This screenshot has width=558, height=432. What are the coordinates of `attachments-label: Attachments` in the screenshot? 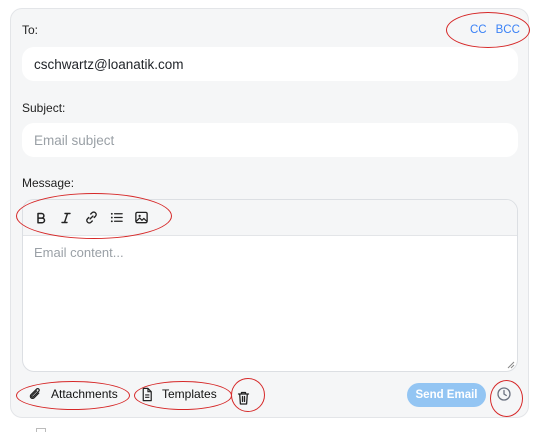 It's located at (84, 394).